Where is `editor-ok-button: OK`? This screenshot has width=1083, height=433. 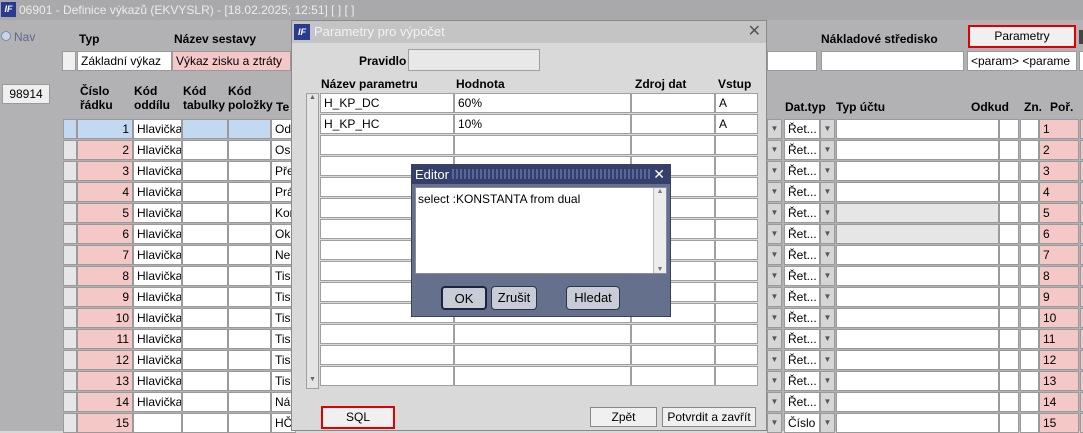 editor-ok-button: OK is located at coordinates (464, 298).